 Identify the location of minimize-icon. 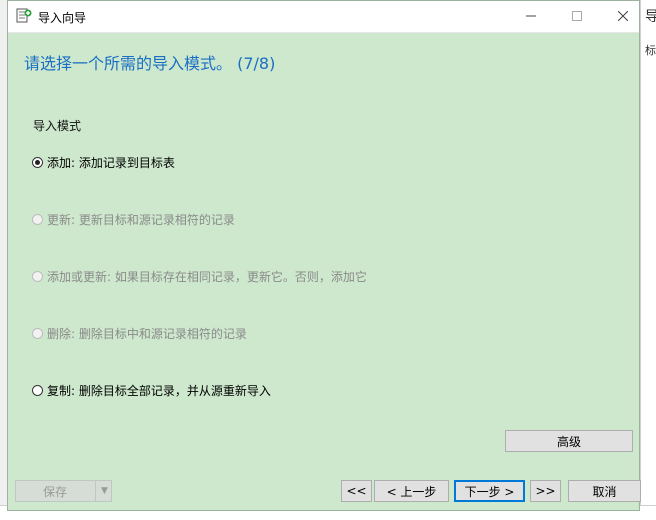
(531, 16).